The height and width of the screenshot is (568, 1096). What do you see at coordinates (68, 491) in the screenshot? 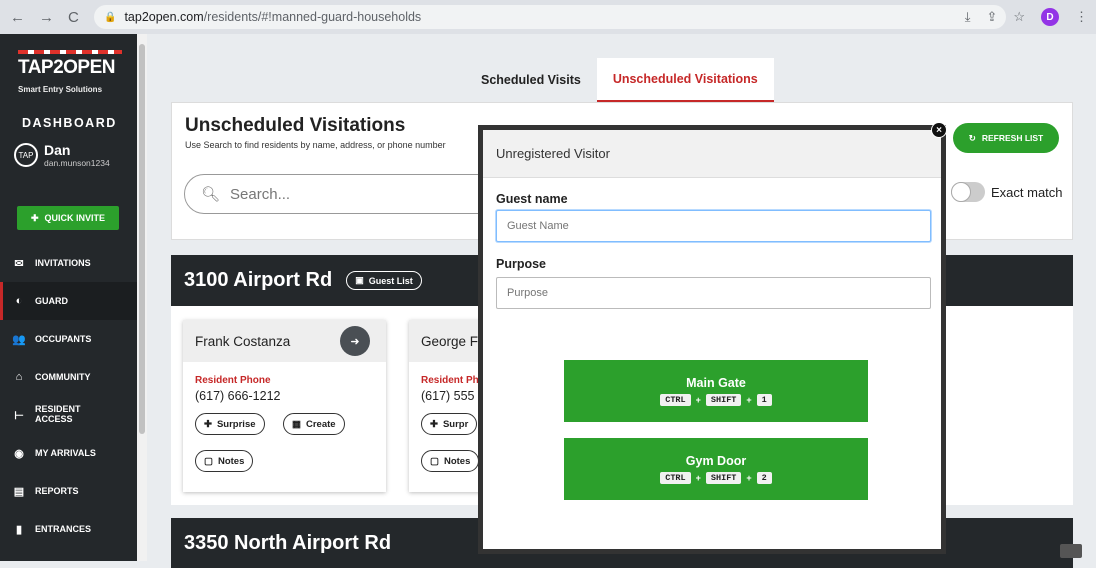
I see `sidebar-item-reports: ▤ REPORTS` at bounding box center [68, 491].